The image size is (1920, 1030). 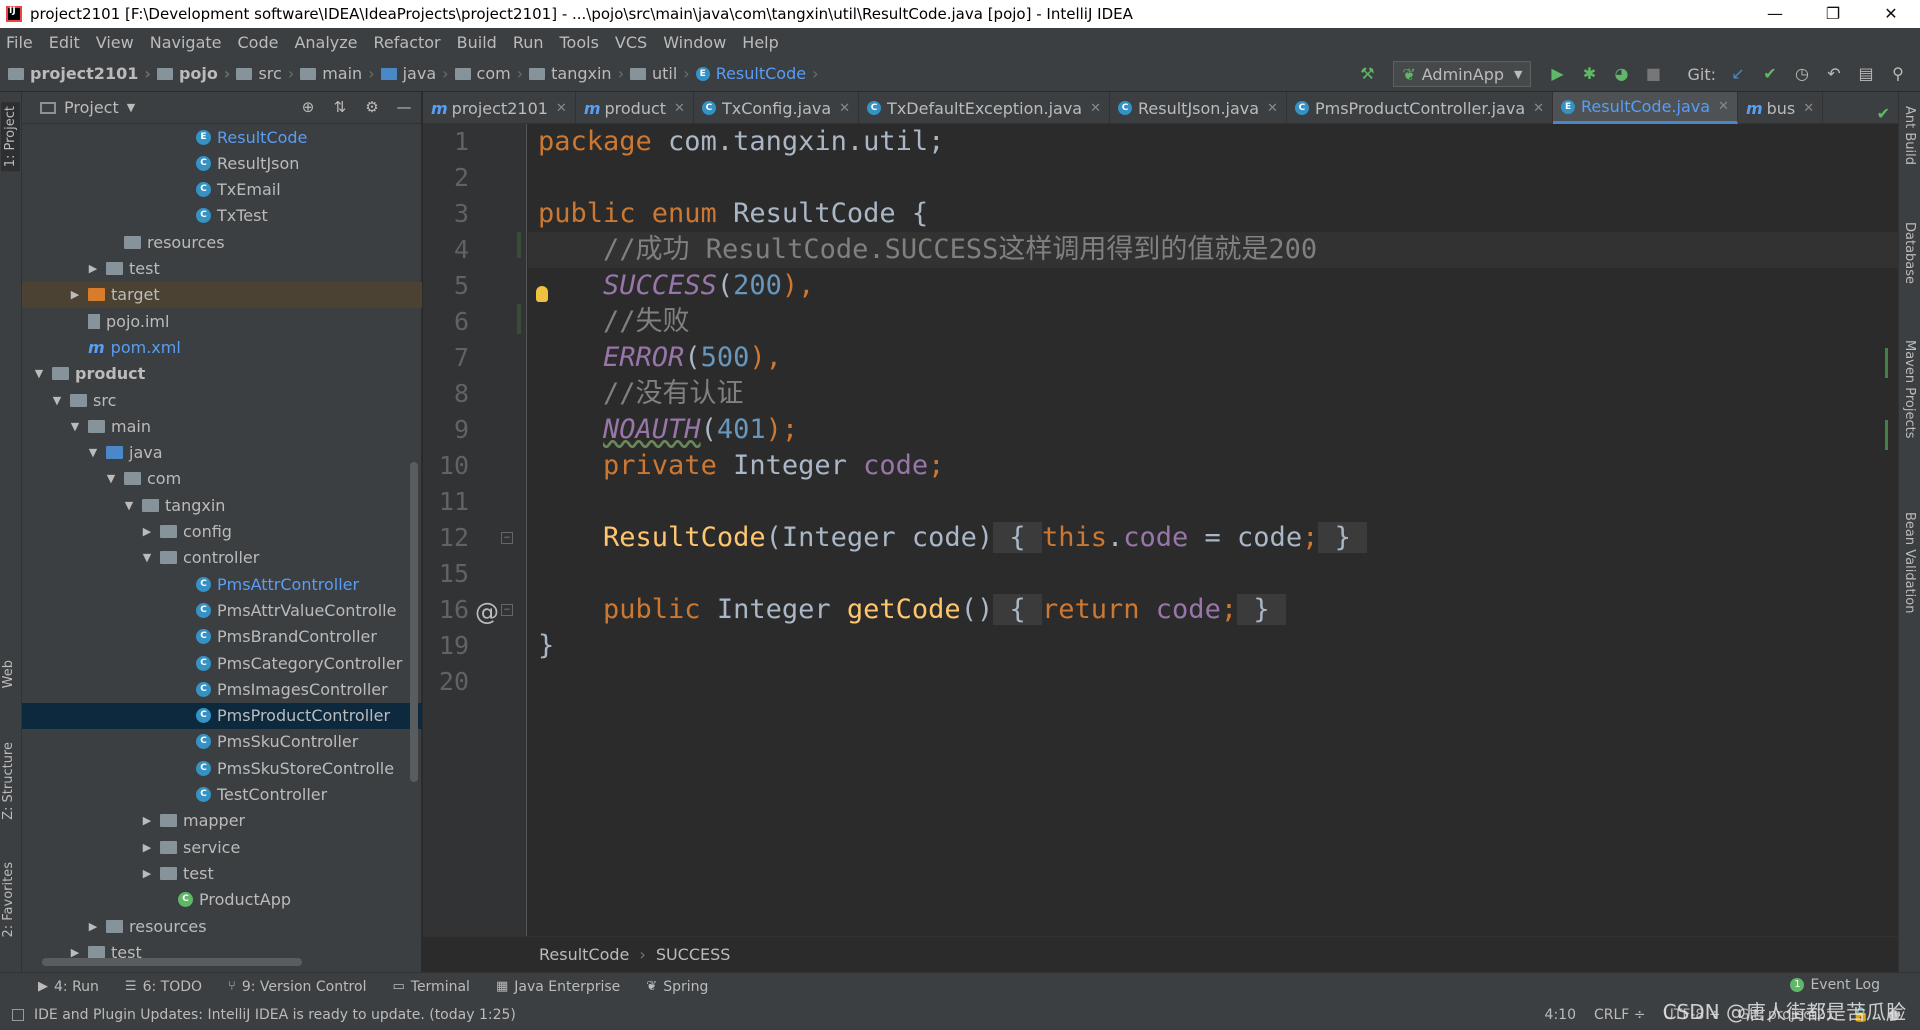 What do you see at coordinates (1560, 1015) in the screenshot?
I see `caret-position: 4:10` at bounding box center [1560, 1015].